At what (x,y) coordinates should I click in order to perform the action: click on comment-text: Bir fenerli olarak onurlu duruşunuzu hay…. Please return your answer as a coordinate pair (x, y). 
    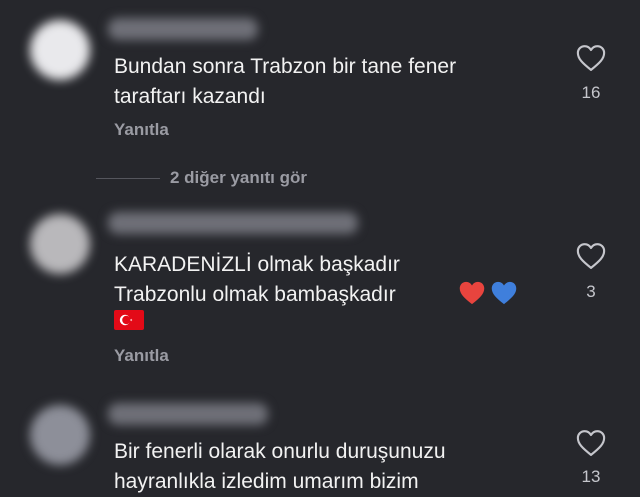
    Looking at the image, I should click on (280, 466).